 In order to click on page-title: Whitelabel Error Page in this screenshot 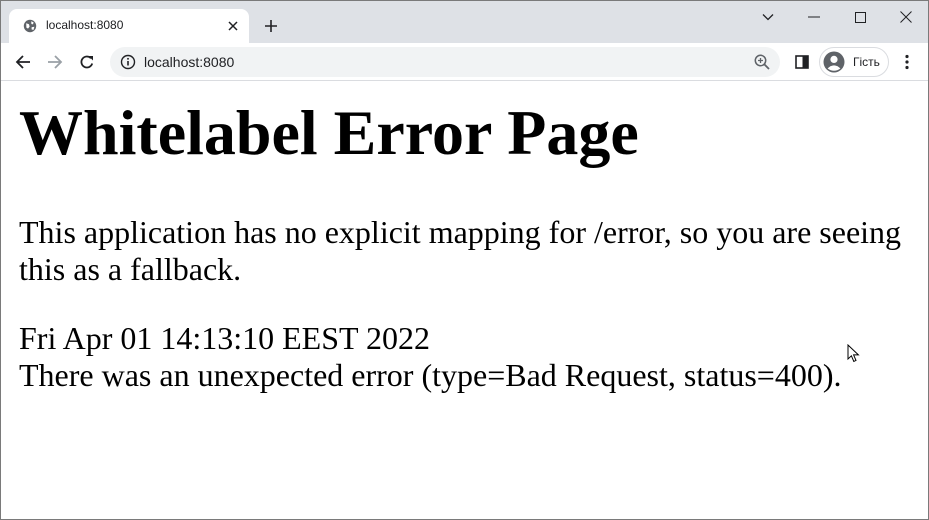, I will do `click(329, 132)`.